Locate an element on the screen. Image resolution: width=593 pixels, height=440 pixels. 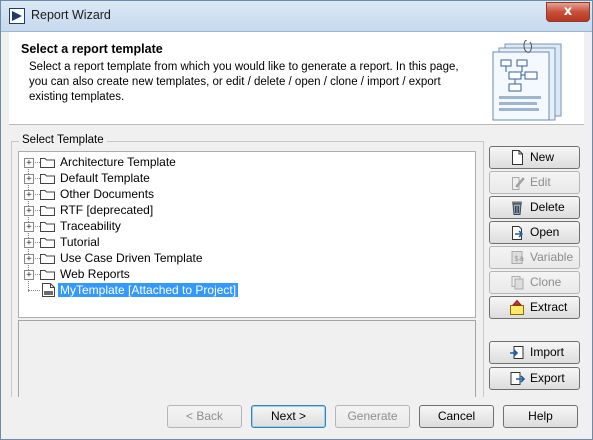
generate-button: Generate is located at coordinates (372, 416).